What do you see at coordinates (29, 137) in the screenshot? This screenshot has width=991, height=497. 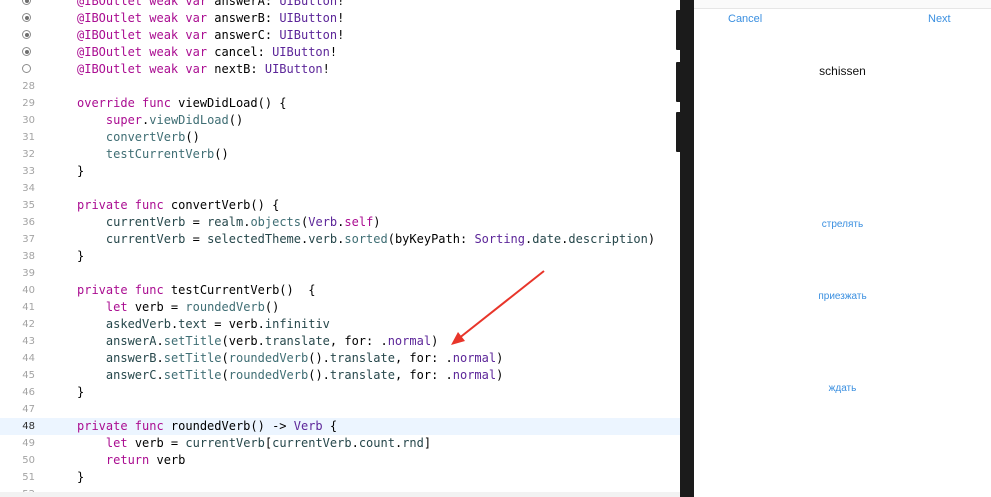 I see `line-gutter: 31` at bounding box center [29, 137].